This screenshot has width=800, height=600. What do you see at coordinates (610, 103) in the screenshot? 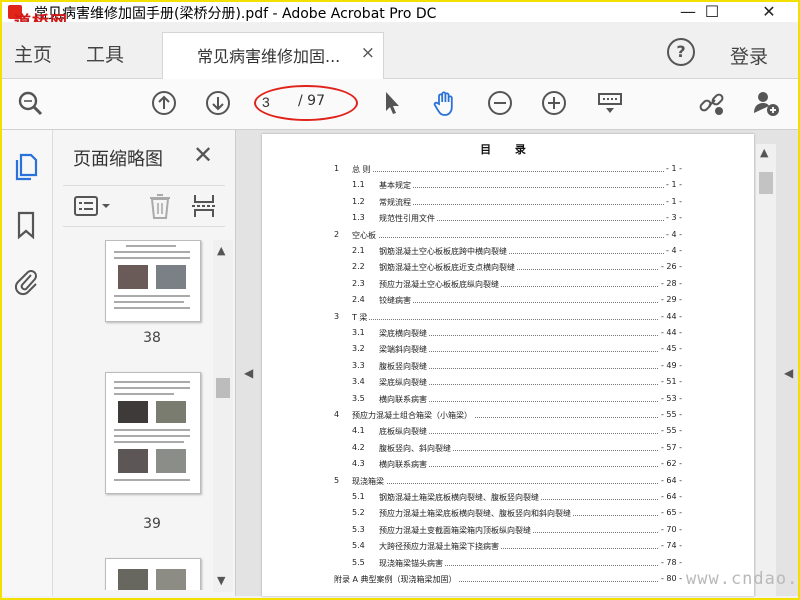
I see `keyboard-tool-icon` at bounding box center [610, 103].